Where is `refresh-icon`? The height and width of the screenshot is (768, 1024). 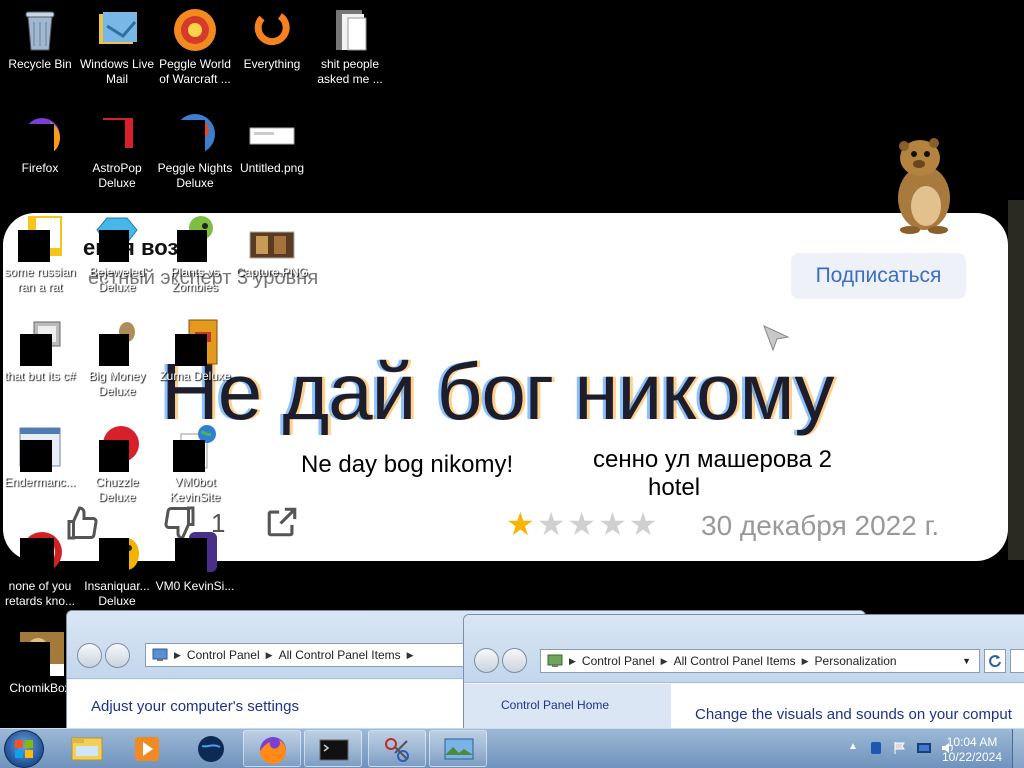 refresh-icon is located at coordinates (995, 661).